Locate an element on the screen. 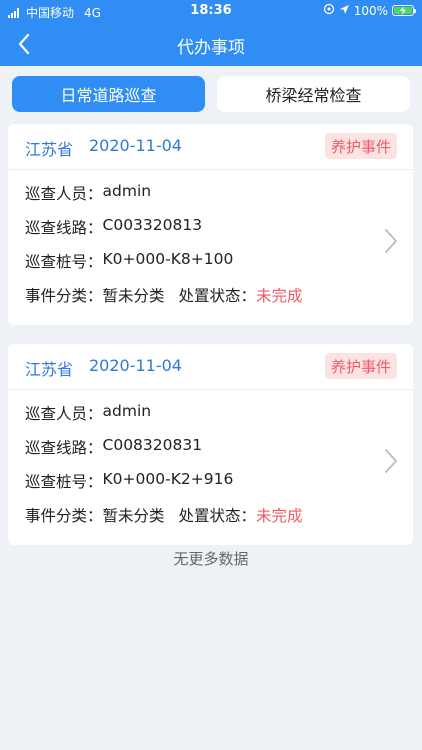  location-icon is located at coordinates (344, 11).